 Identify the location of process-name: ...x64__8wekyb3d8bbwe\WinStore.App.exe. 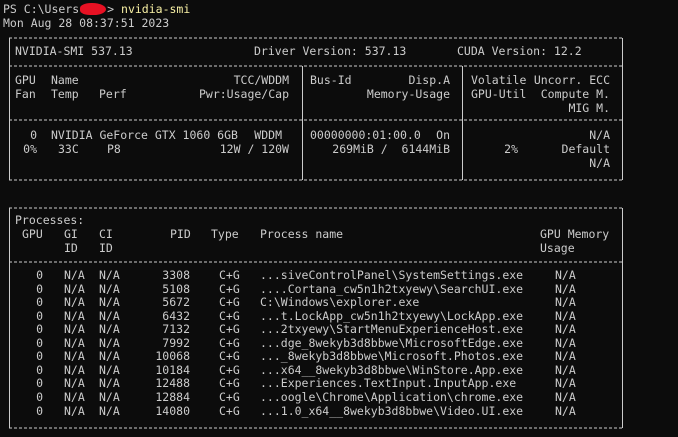
(392, 369).